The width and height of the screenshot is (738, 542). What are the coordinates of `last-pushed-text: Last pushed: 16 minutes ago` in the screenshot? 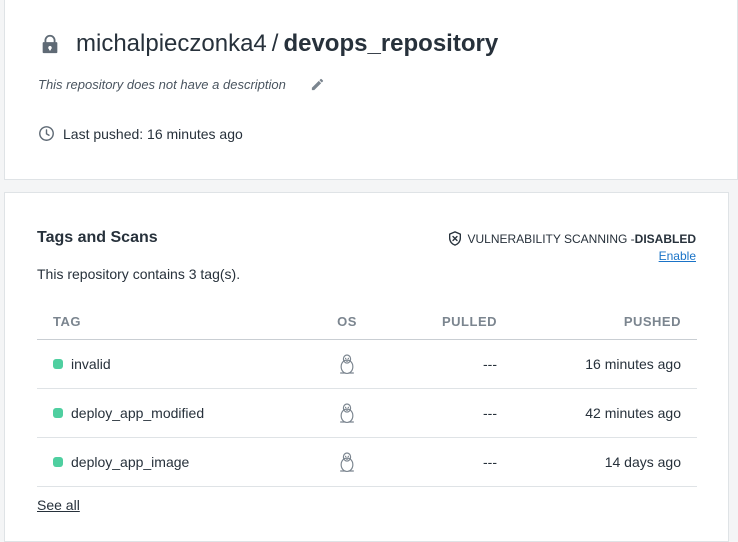 It's located at (153, 133).